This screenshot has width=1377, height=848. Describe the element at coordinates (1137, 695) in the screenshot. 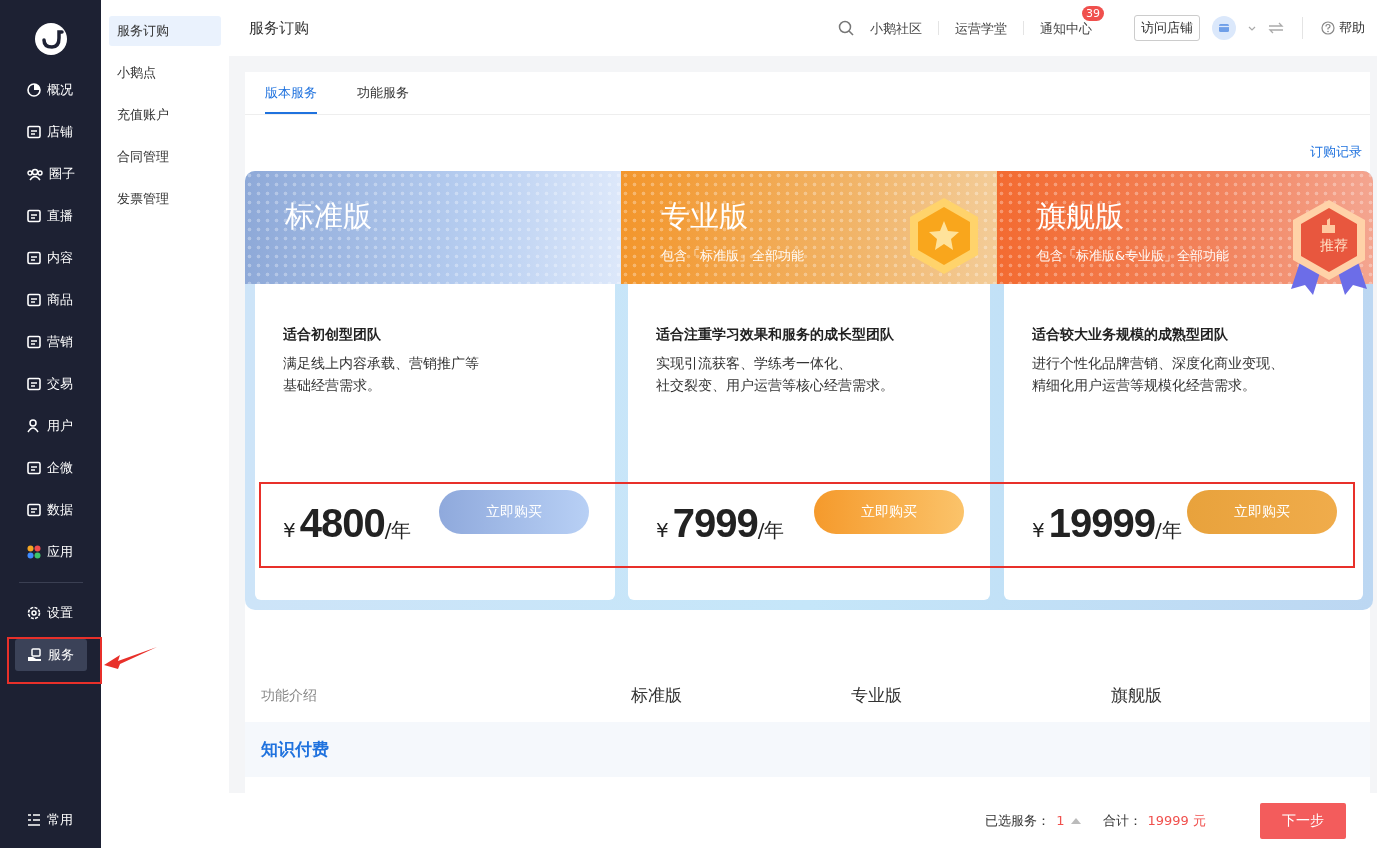

I see `column-header: 旗舰版` at that location.